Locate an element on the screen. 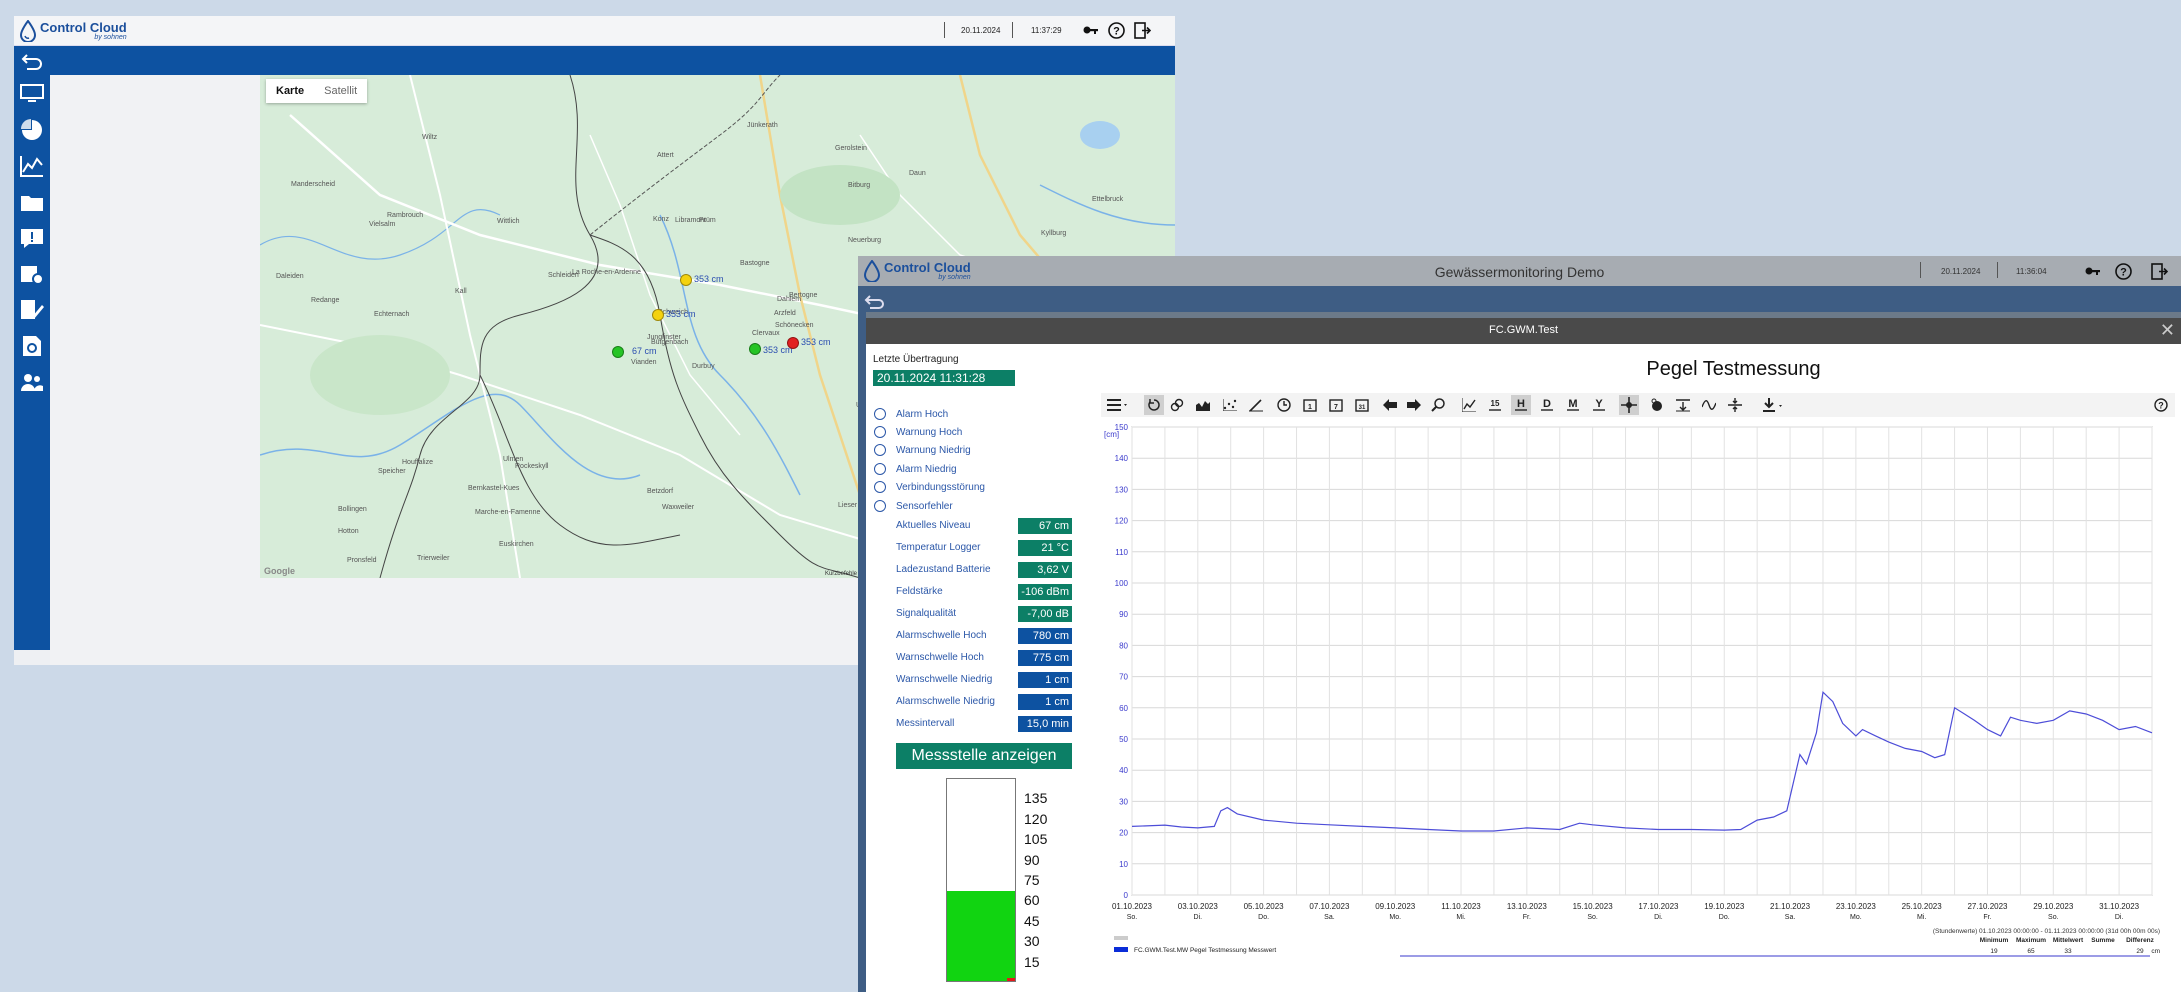 The height and width of the screenshot is (992, 2181). x-tick-day: So. is located at coordinates (1592, 917).